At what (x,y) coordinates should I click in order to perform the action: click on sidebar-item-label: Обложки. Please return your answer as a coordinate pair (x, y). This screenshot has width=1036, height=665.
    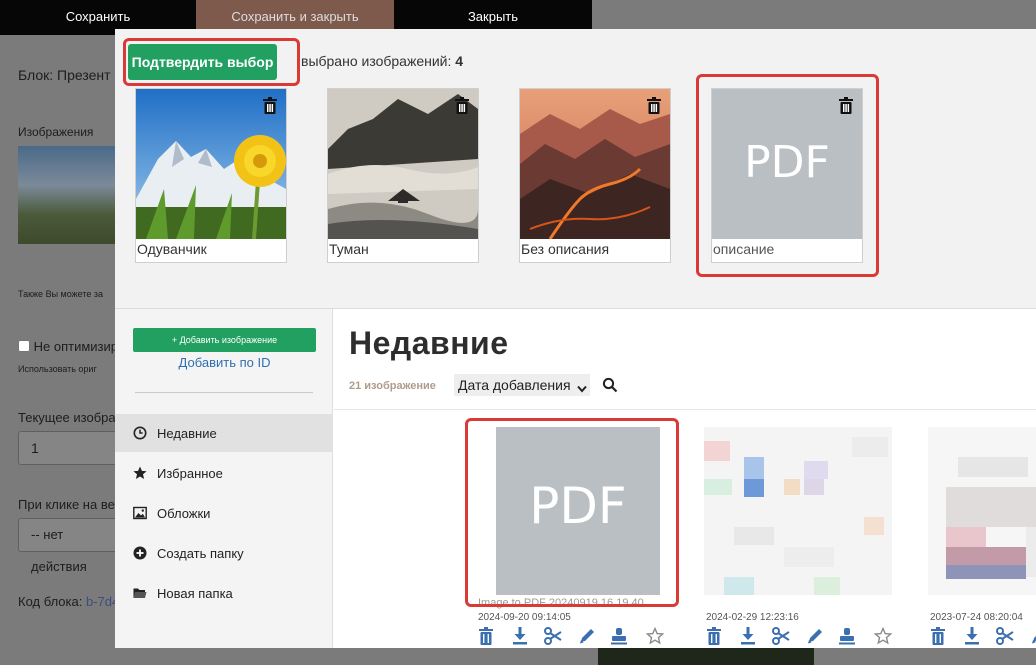
    Looking at the image, I should click on (184, 513).